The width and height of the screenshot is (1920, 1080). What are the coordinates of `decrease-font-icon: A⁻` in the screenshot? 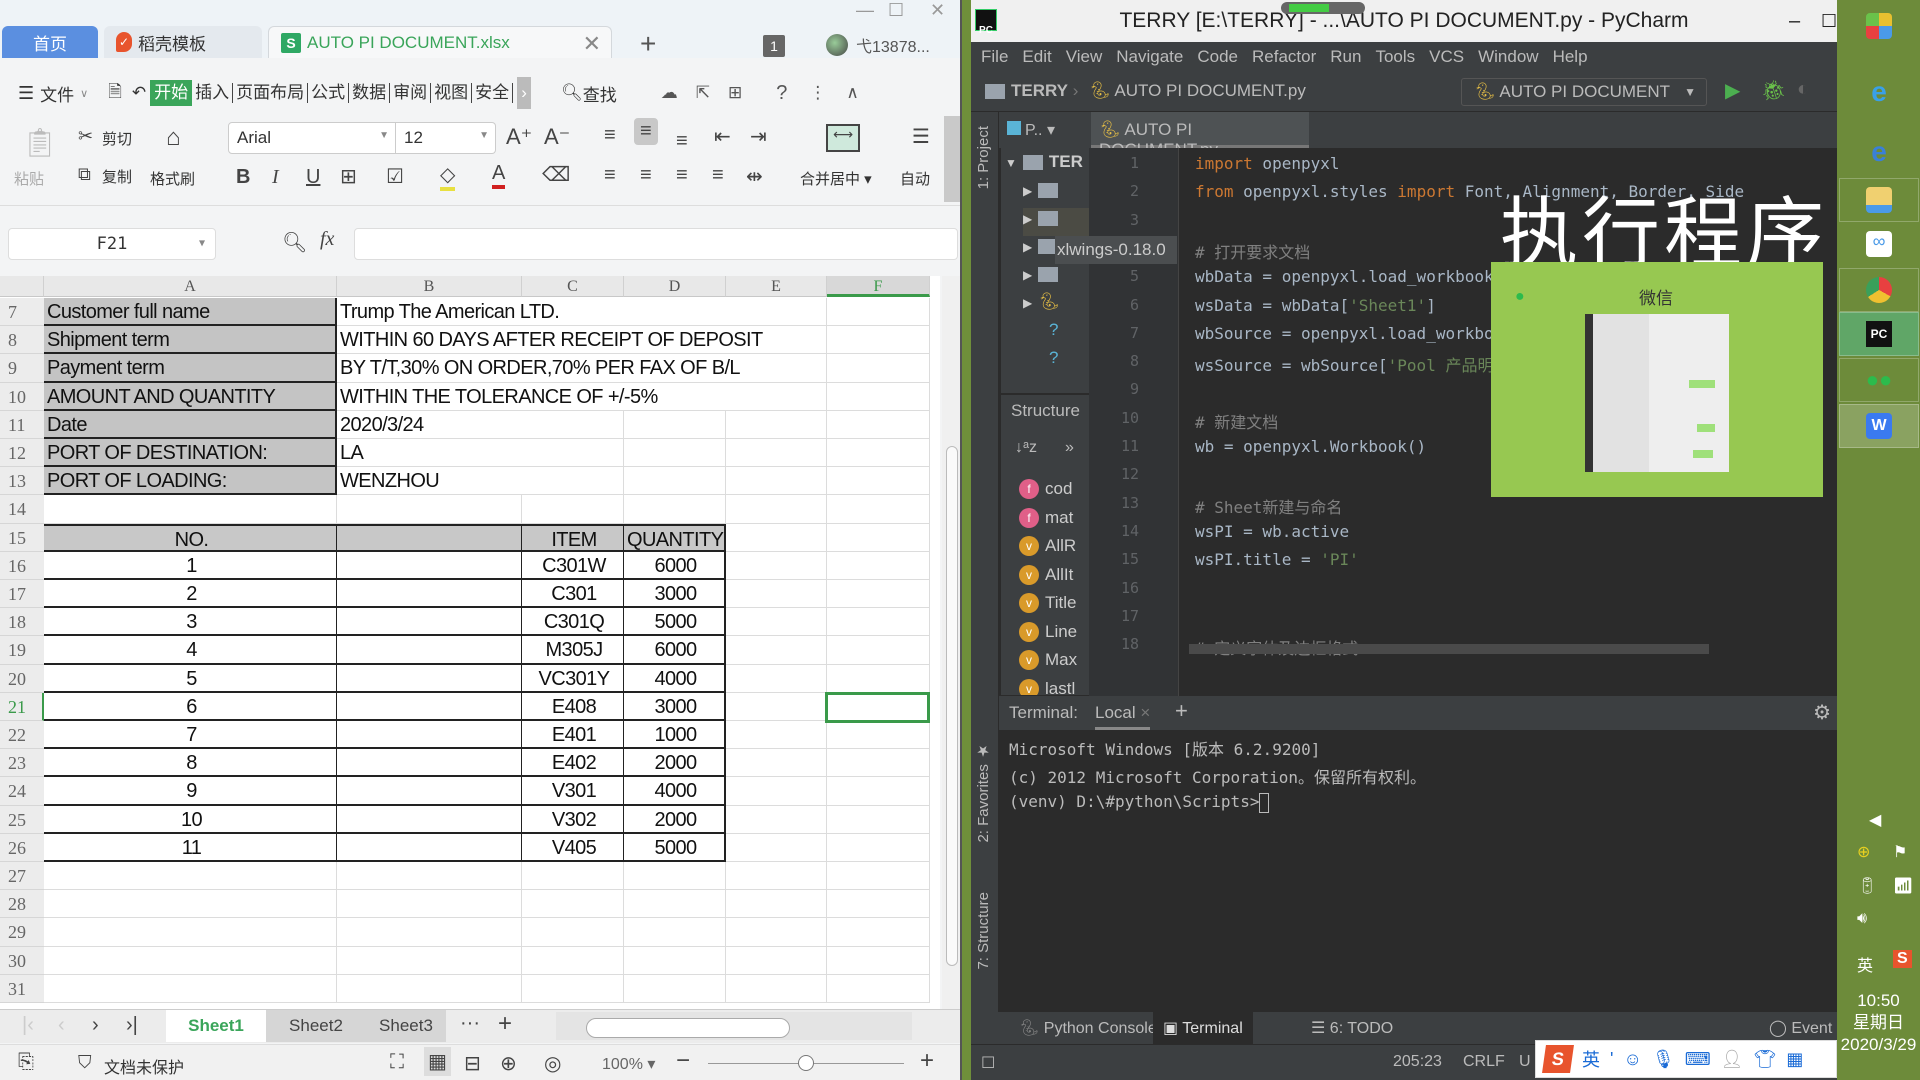 It's located at (557, 137).